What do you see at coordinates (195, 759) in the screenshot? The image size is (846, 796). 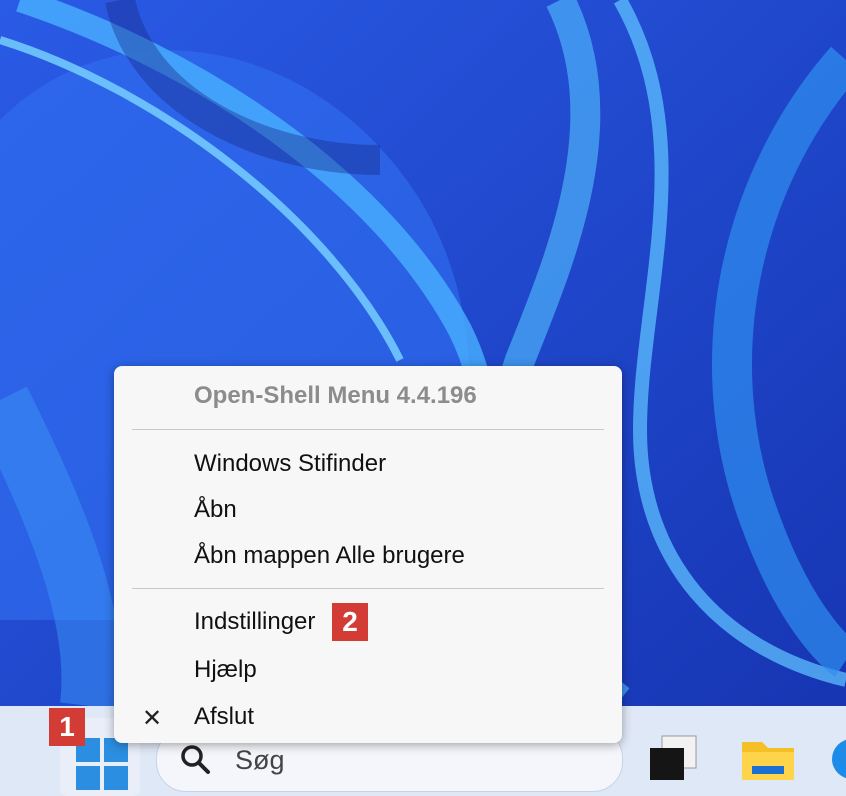 I see `search-icon` at bounding box center [195, 759].